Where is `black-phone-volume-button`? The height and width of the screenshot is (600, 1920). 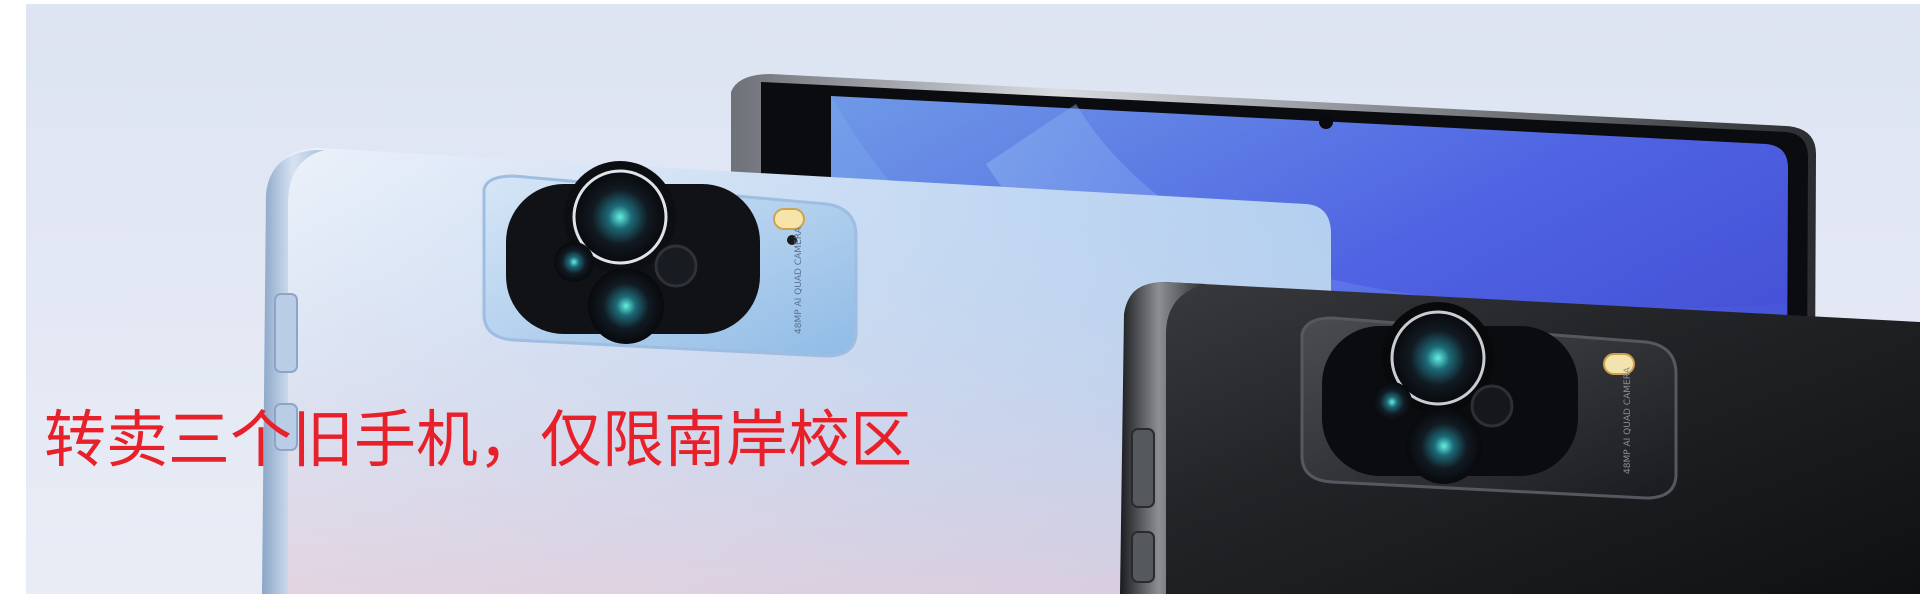 black-phone-volume-button is located at coordinates (1143, 468).